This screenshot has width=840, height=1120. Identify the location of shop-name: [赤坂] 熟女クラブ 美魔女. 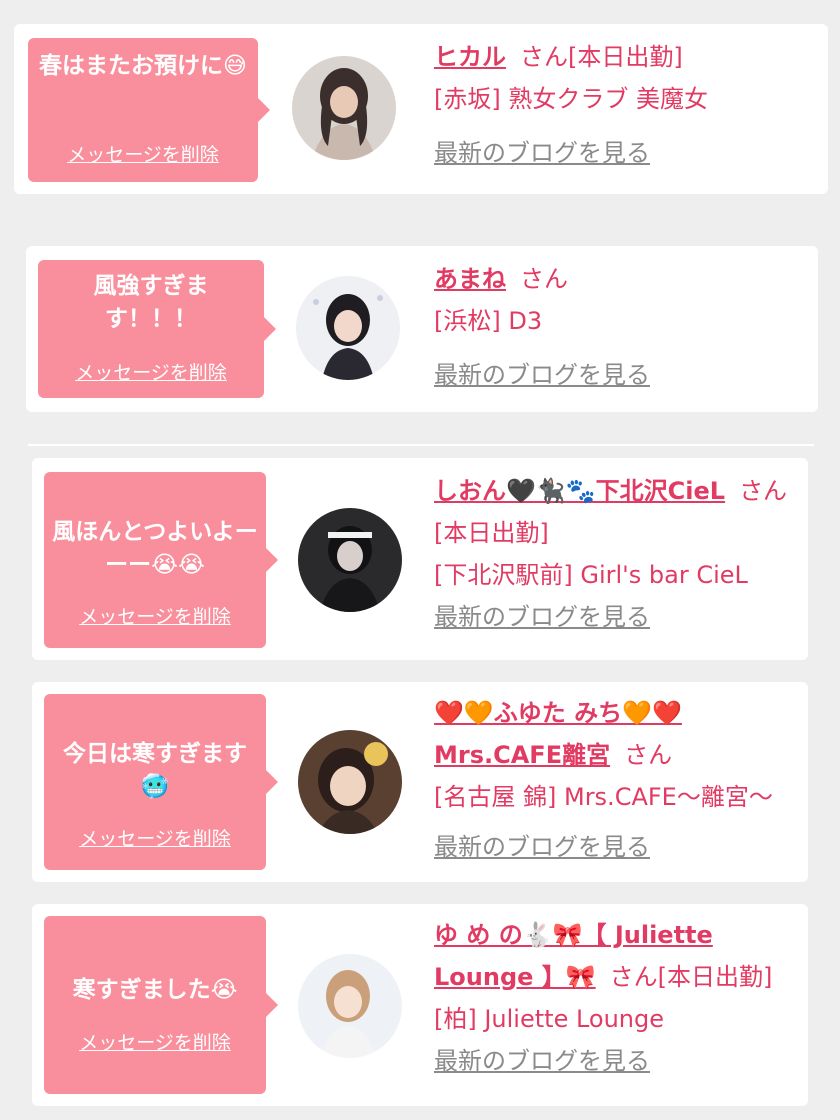
(571, 99).